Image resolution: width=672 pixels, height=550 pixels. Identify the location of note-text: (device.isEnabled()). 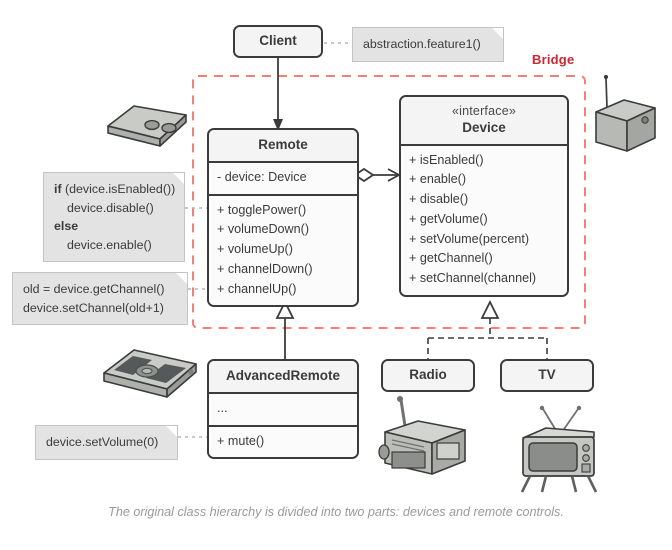
(118, 189).